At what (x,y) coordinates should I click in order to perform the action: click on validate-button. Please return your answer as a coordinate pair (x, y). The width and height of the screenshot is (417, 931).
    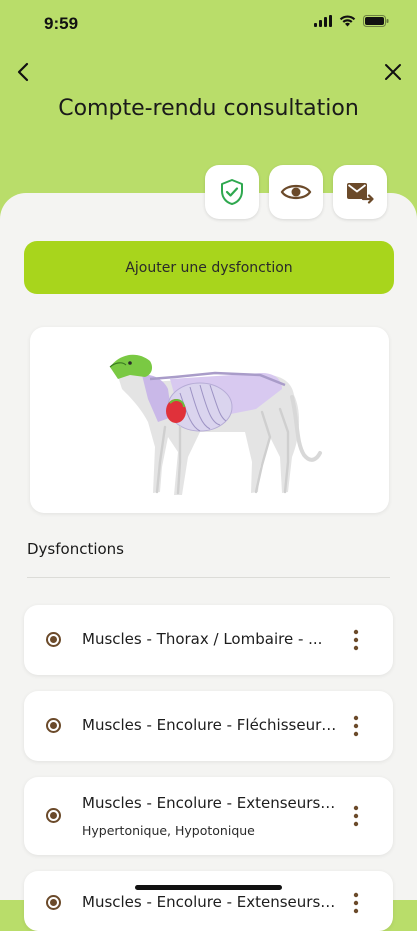
    Looking at the image, I should click on (232, 192).